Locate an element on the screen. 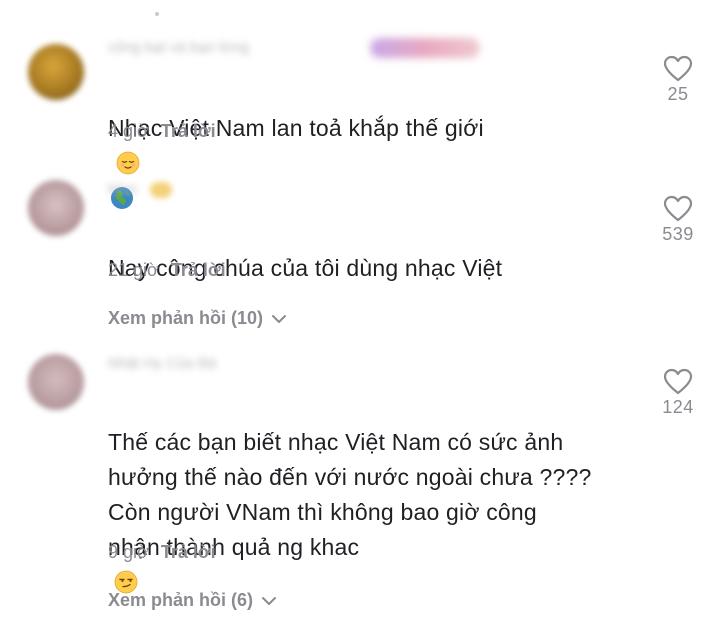 This screenshot has width=720, height=630. comment-meta: 9 giờ Trả lời is located at coordinates (162, 552).